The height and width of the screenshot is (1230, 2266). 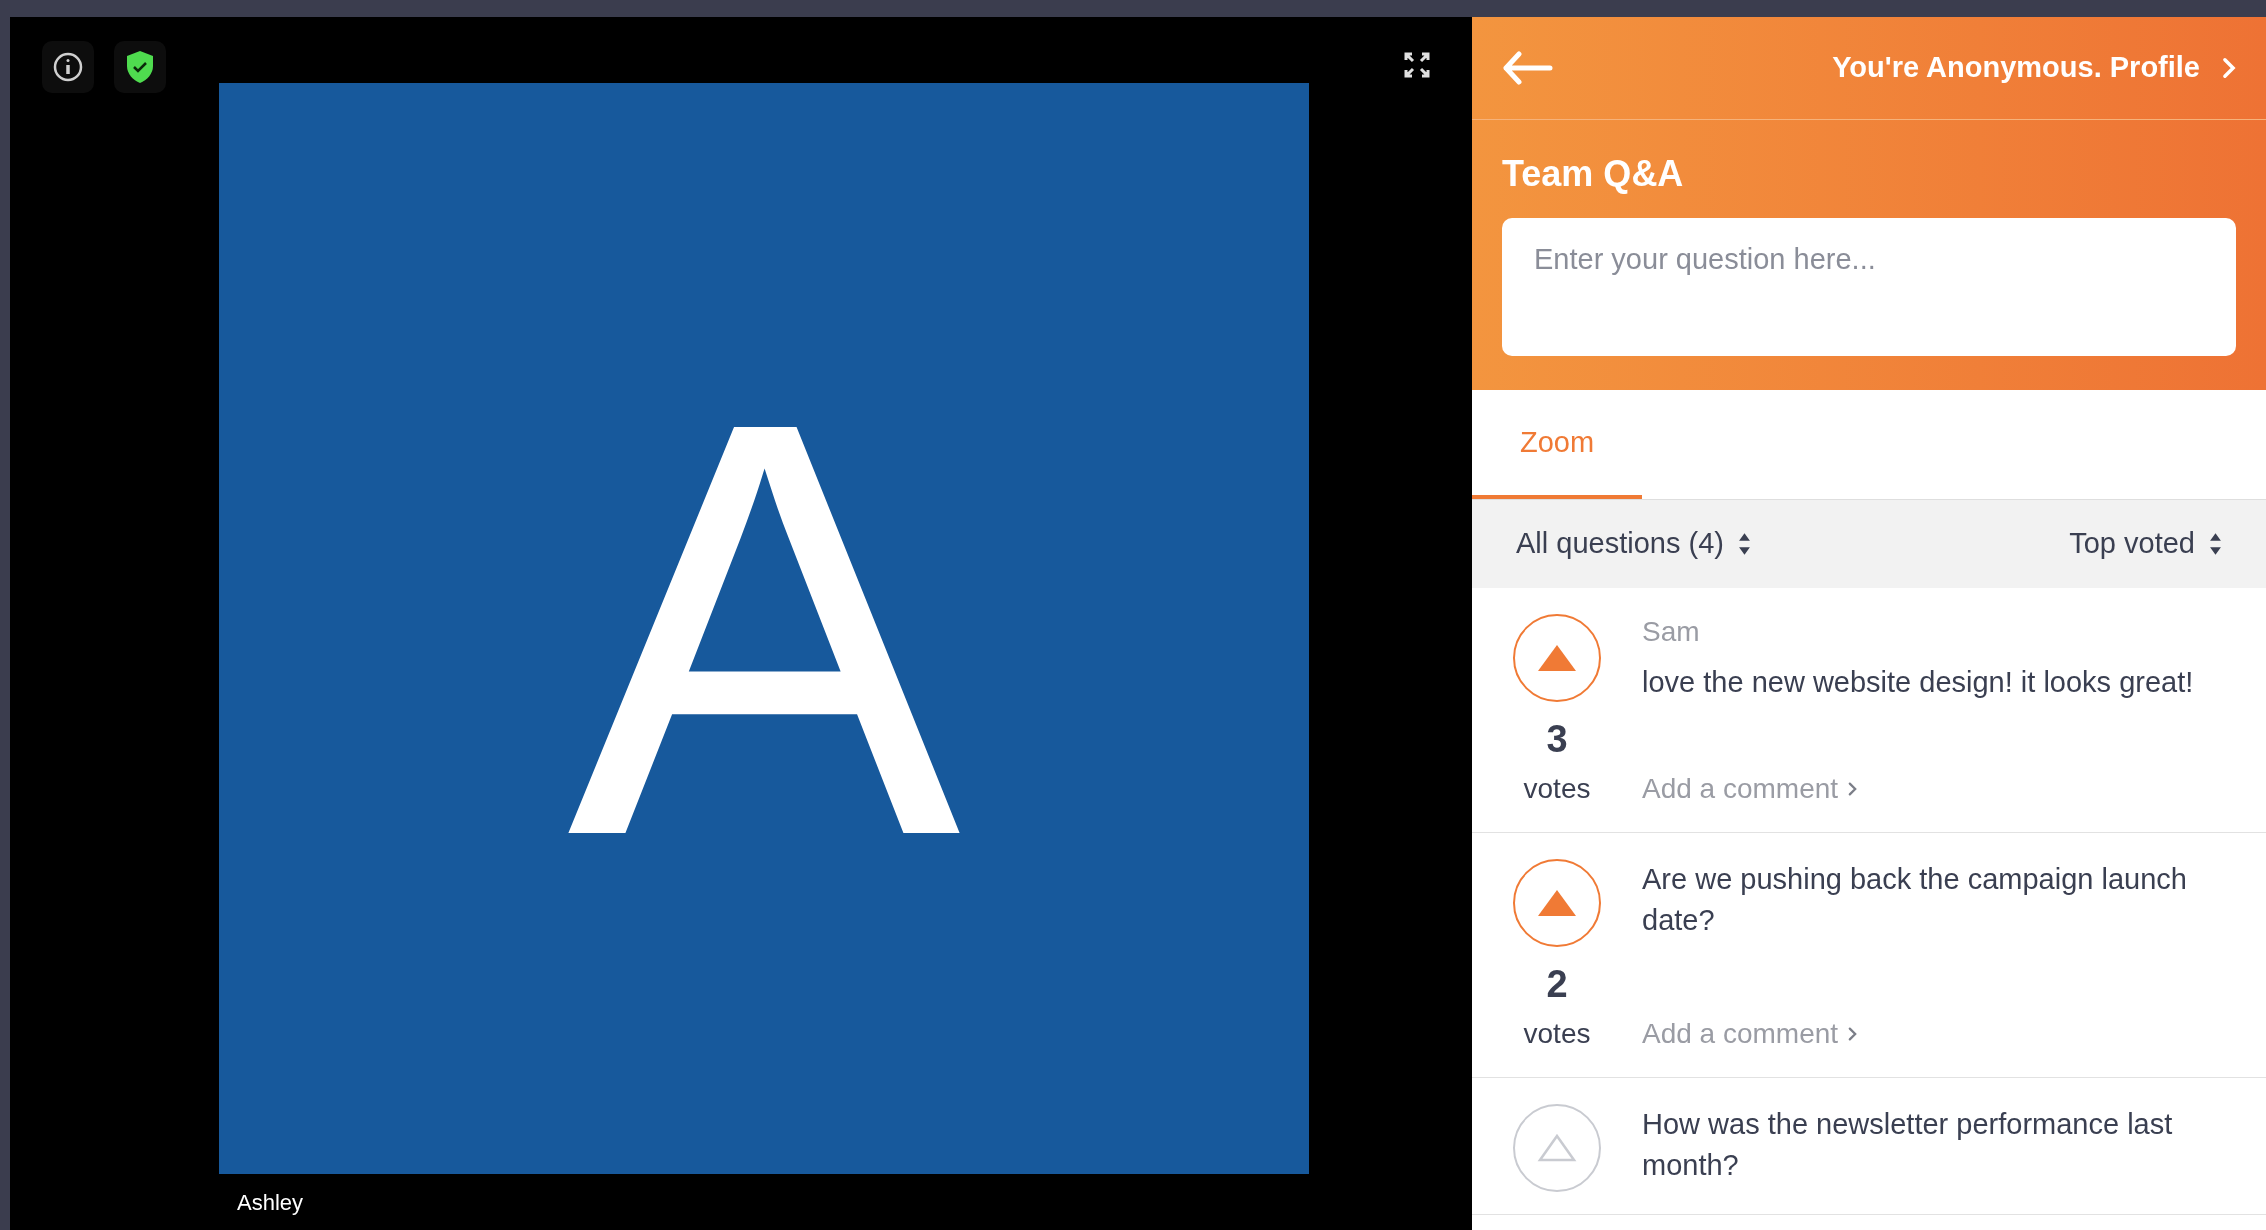 I want to click on back-arrow-icon, so click(x=1528, y=68).